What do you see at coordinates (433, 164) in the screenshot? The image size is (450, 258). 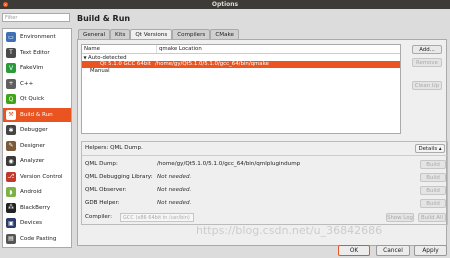 I see `build-qml-dump-button: Build` at bounding box center [433, 164].